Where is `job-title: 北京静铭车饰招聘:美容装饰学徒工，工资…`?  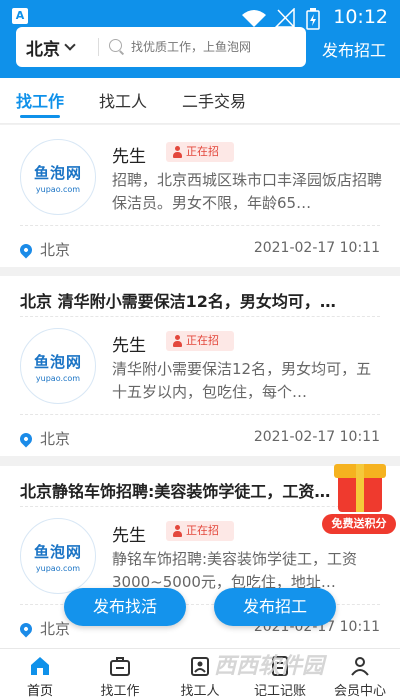
job-title: 北京静铭车饰招聘:美容装饰学徒工，工资… is located at coordinates (175, 491).